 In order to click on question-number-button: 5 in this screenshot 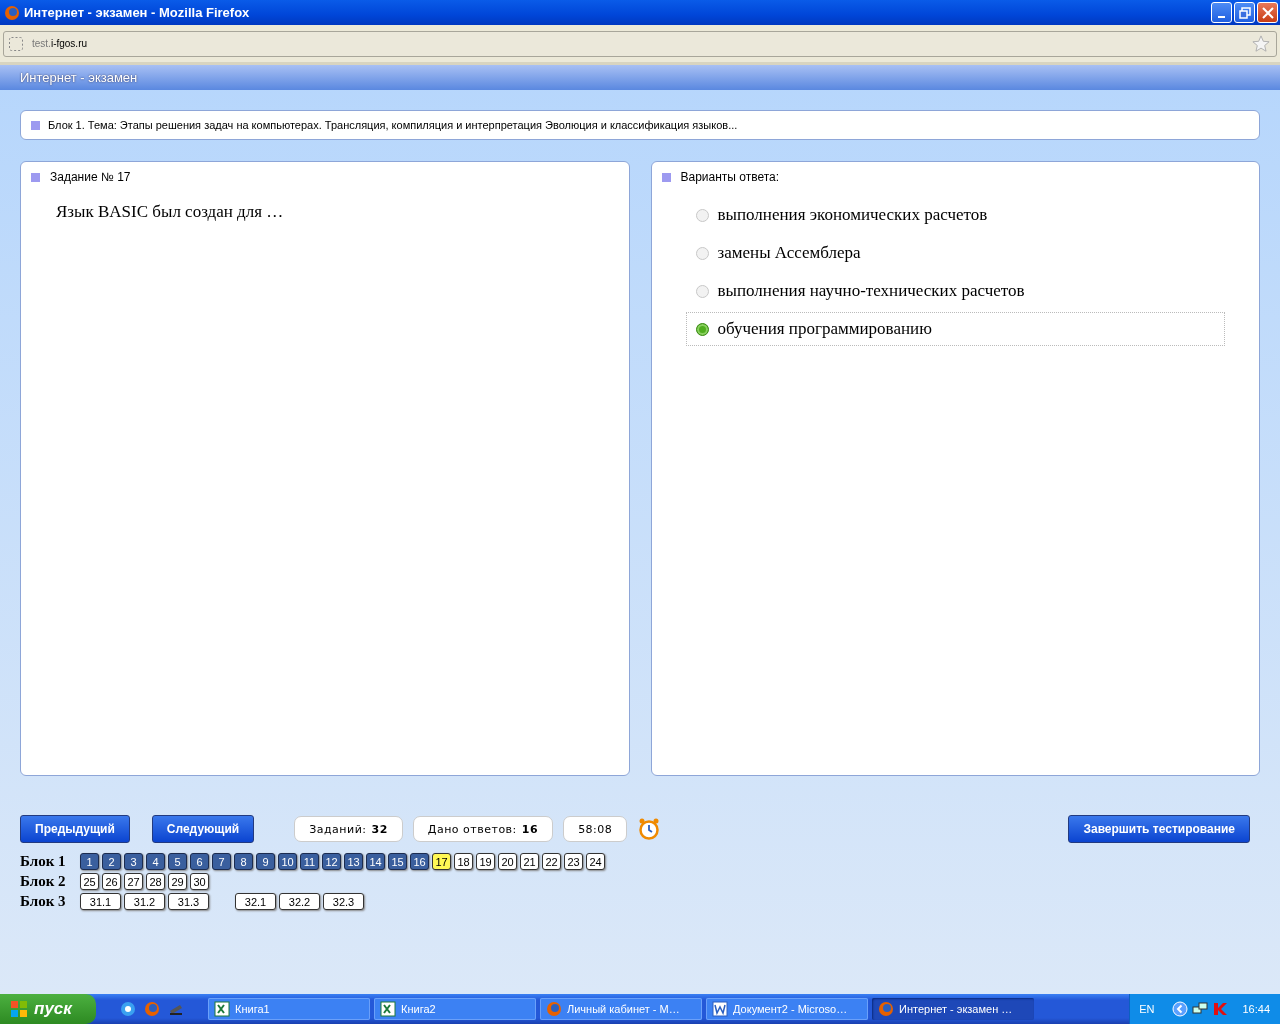, I will do `click(177, 861)`.